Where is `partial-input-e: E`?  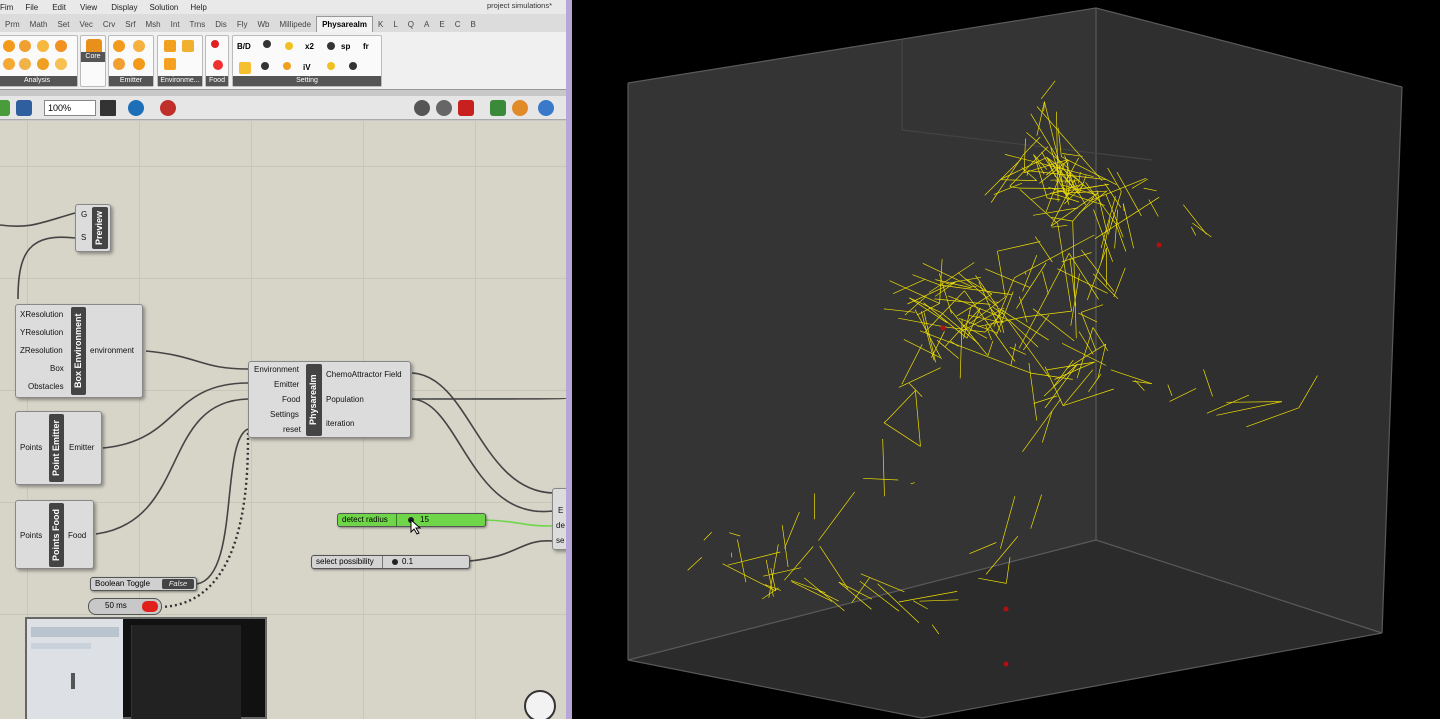
partial-input-e: E is located at coordinates (560, 511).